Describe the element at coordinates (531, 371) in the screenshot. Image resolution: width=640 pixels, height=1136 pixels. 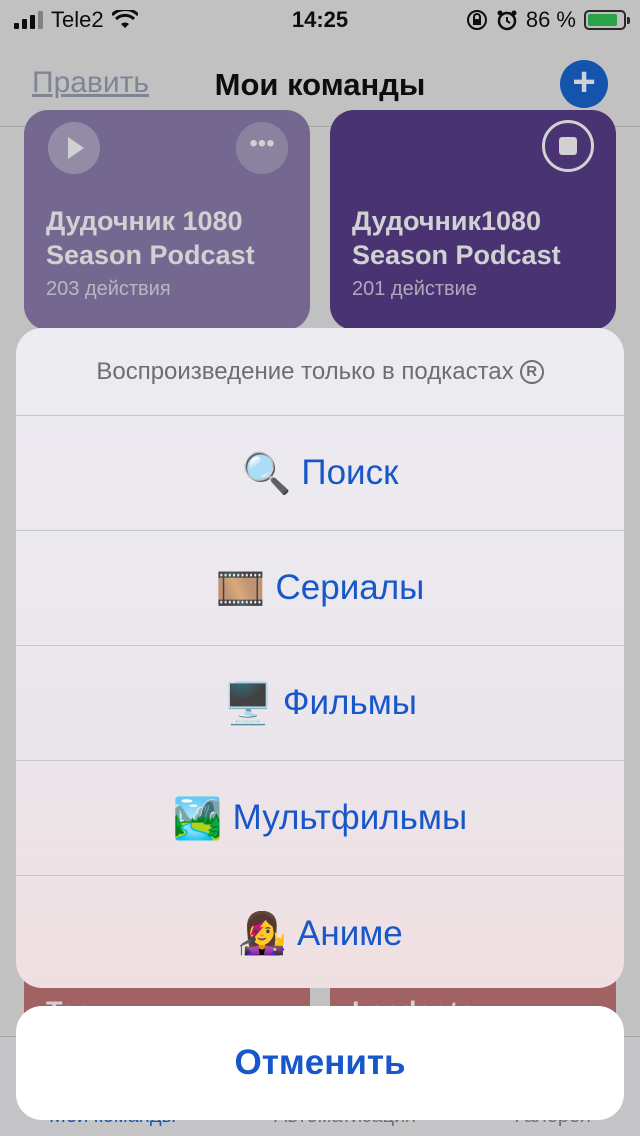
I see `registered-icon: R` at that location.